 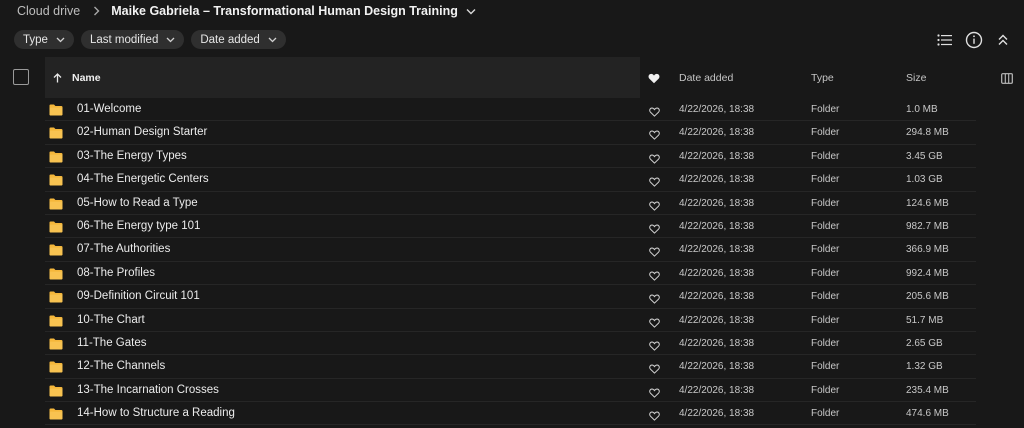 What do you see at coordinates (137, 203) in the screenshot?
I see `row-name: 05-How to Read a Type` at bounding box center [137, 203].